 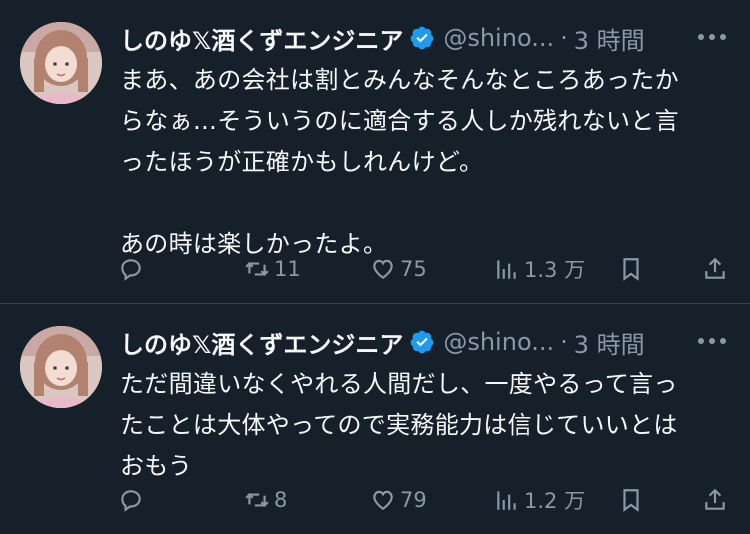 I want to click on tweet-actions: 11 75 1.3 万, so click(x=424, y=269).